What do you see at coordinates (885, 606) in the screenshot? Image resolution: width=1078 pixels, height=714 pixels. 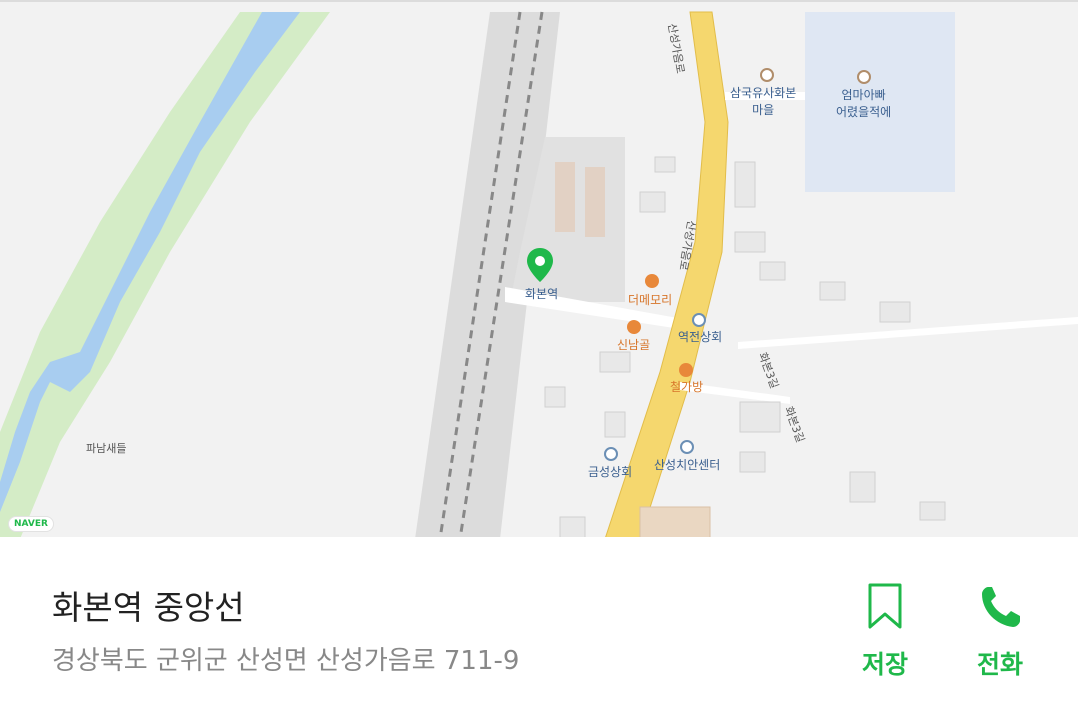 I see `bookmark-icon` at bounding box center [885, 606].